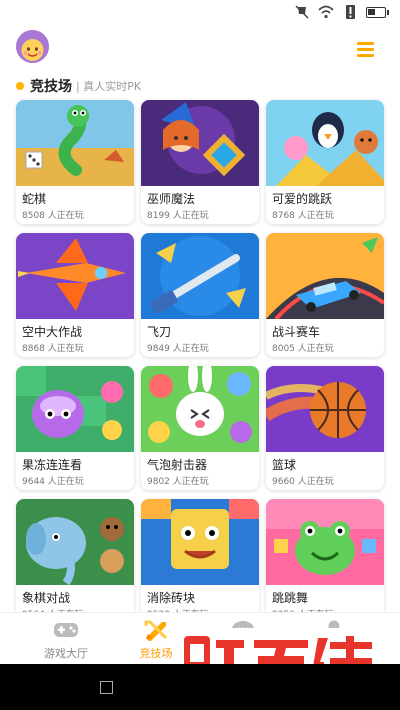 This screenshot has width=400, height=710. What do you see at coordinates (284, 465) in the screenshot?
I see `game-title: 篮球` at bounding box center [284, 465].